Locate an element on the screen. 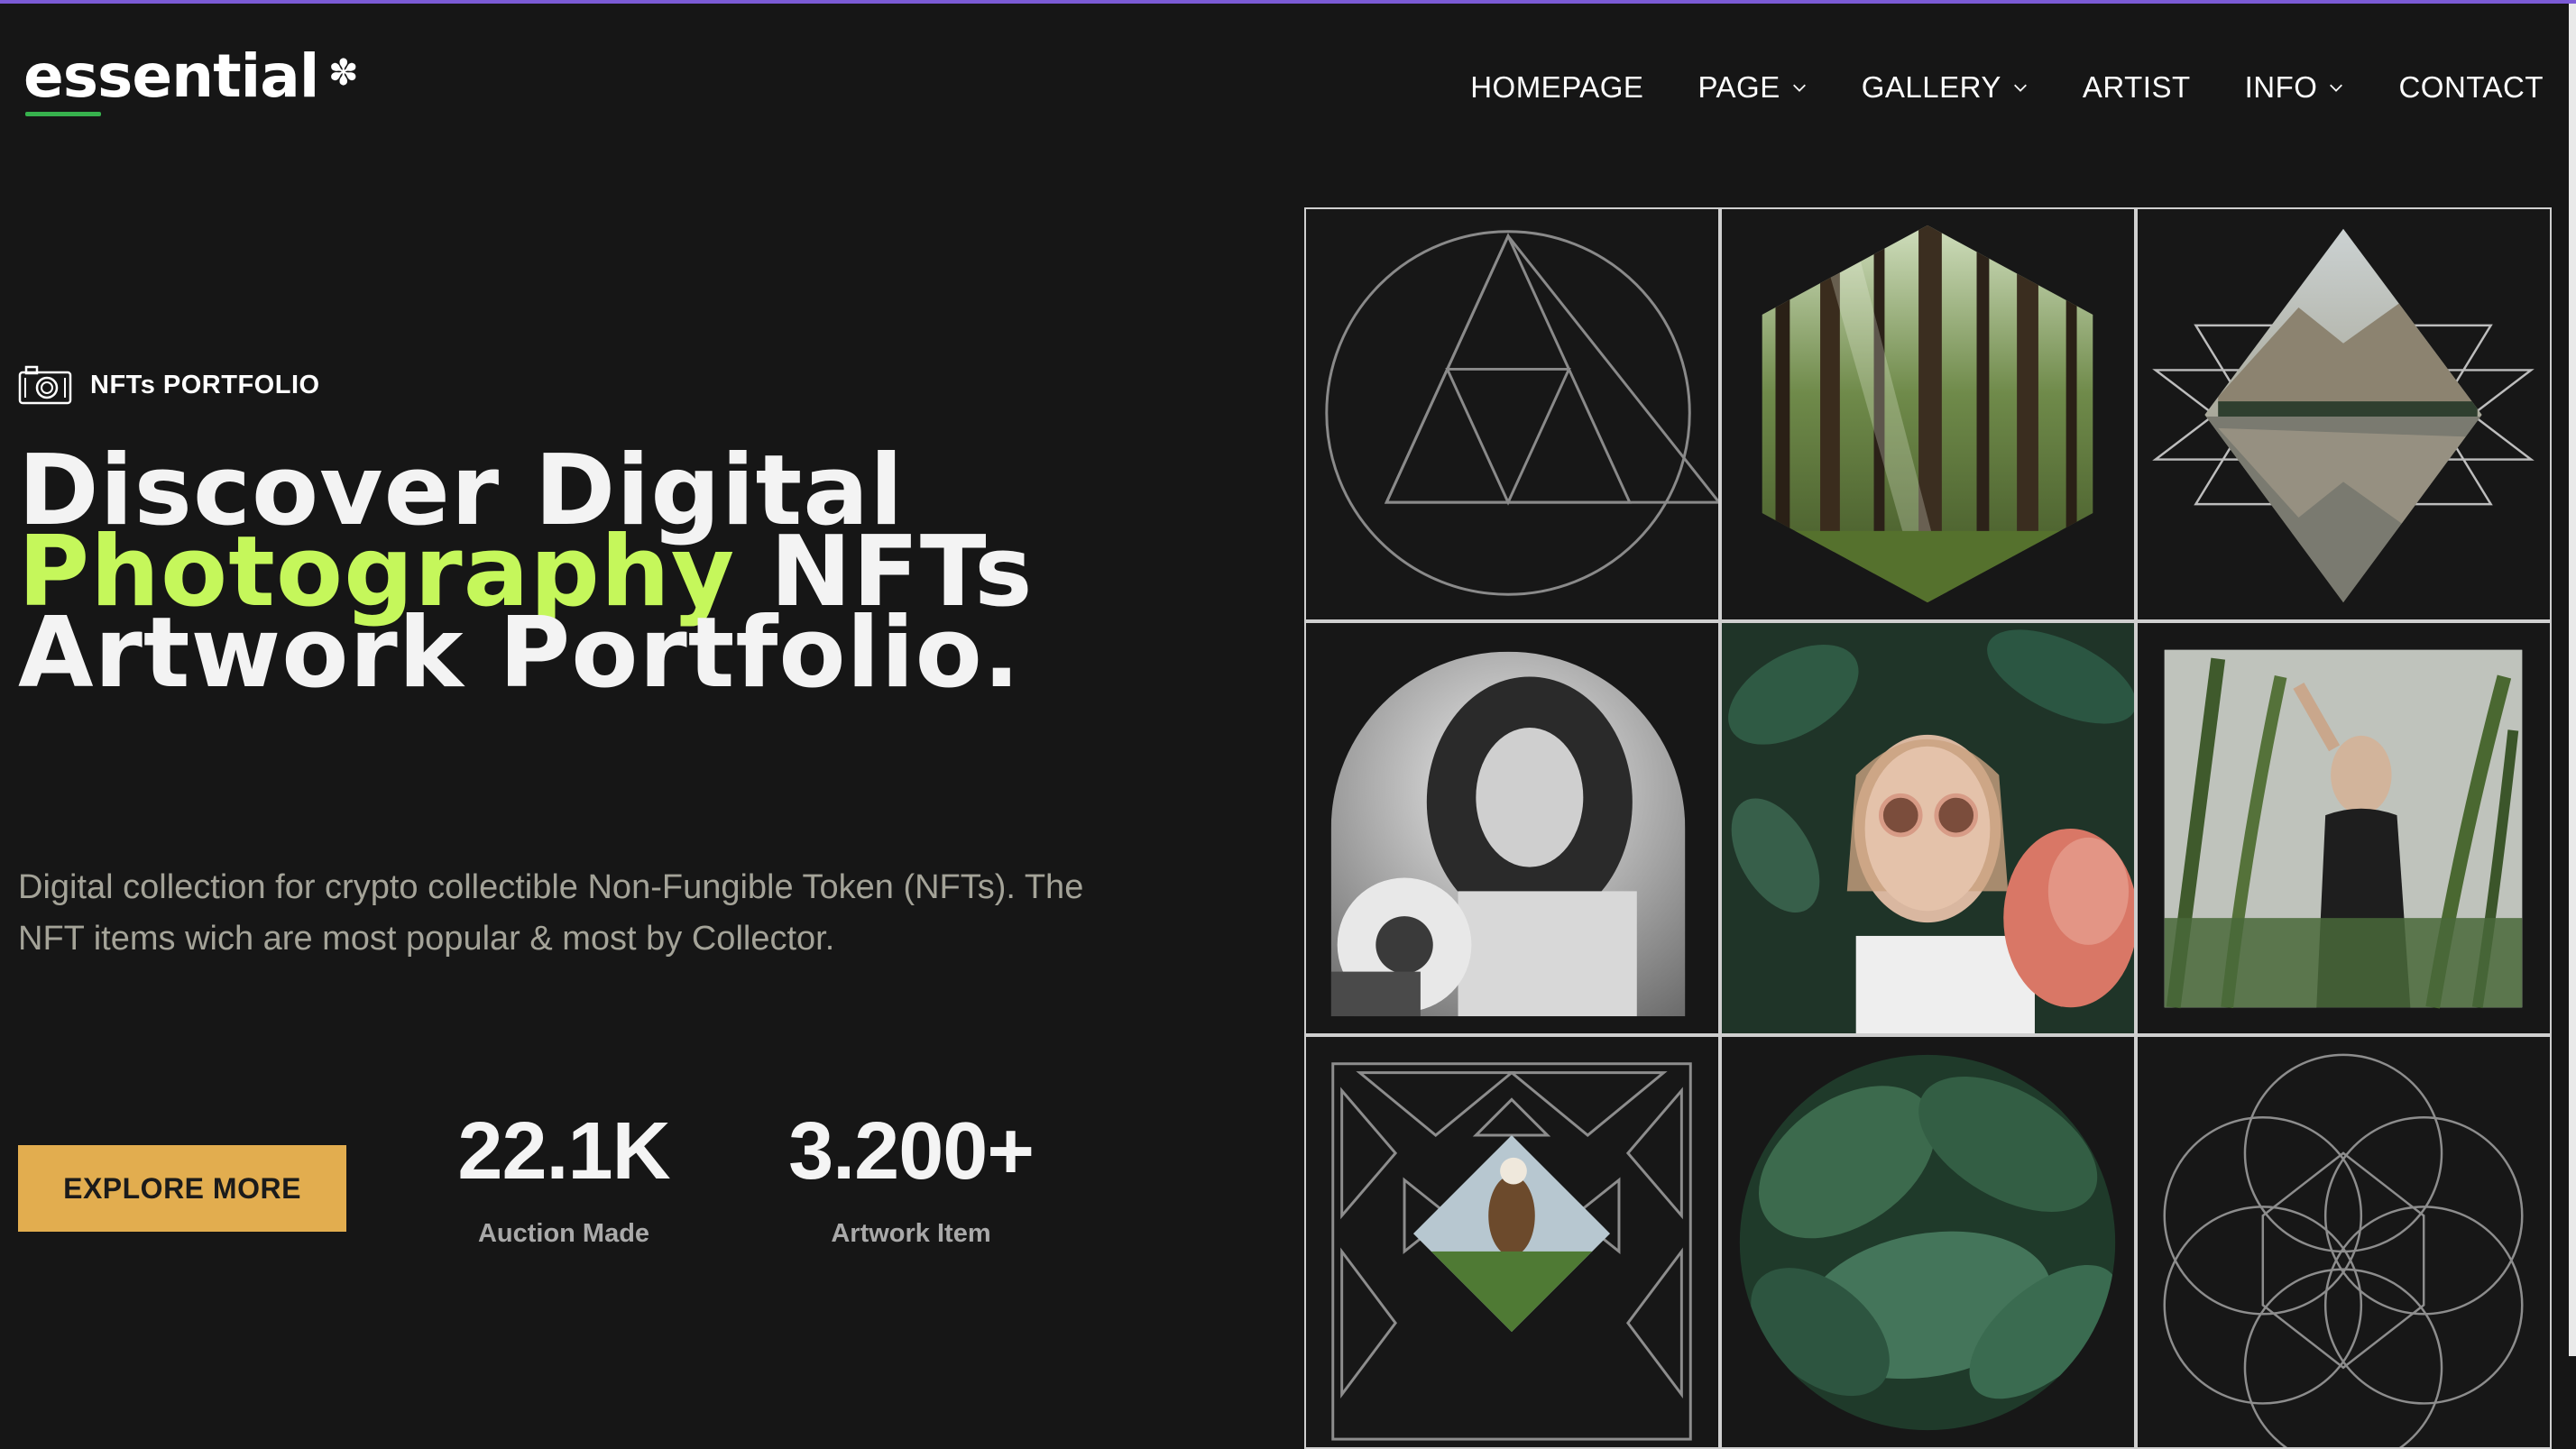 The width and height of the screenshot is (2576, 1449). scrollbar-track is located at coordinates (2572, 680).